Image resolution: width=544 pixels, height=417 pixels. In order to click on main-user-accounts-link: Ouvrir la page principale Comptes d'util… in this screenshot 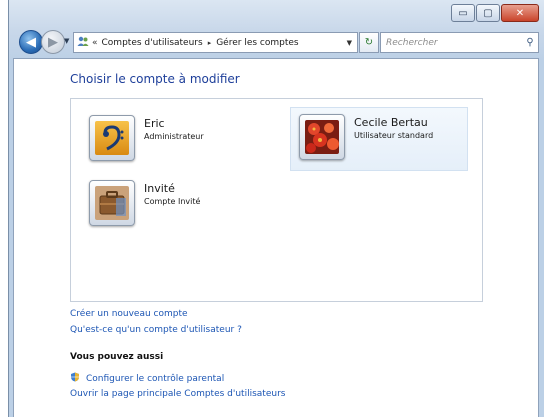, I will do `click(177, 394)`.